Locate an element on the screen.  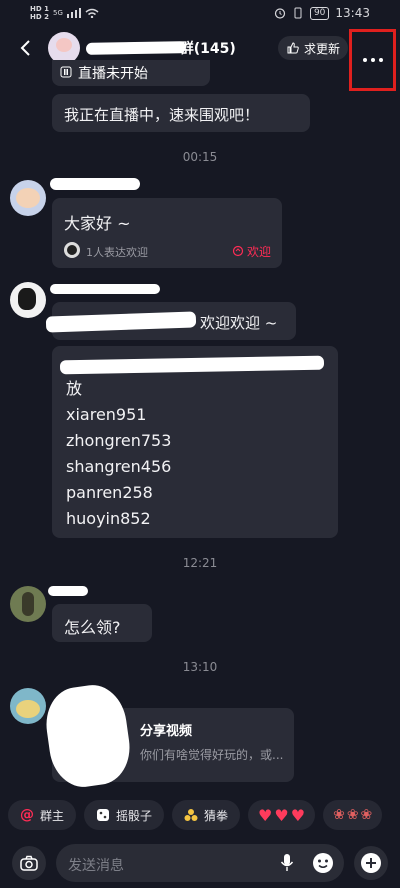
dice-label: 摇骰子 is located at coordinates (134, 815).